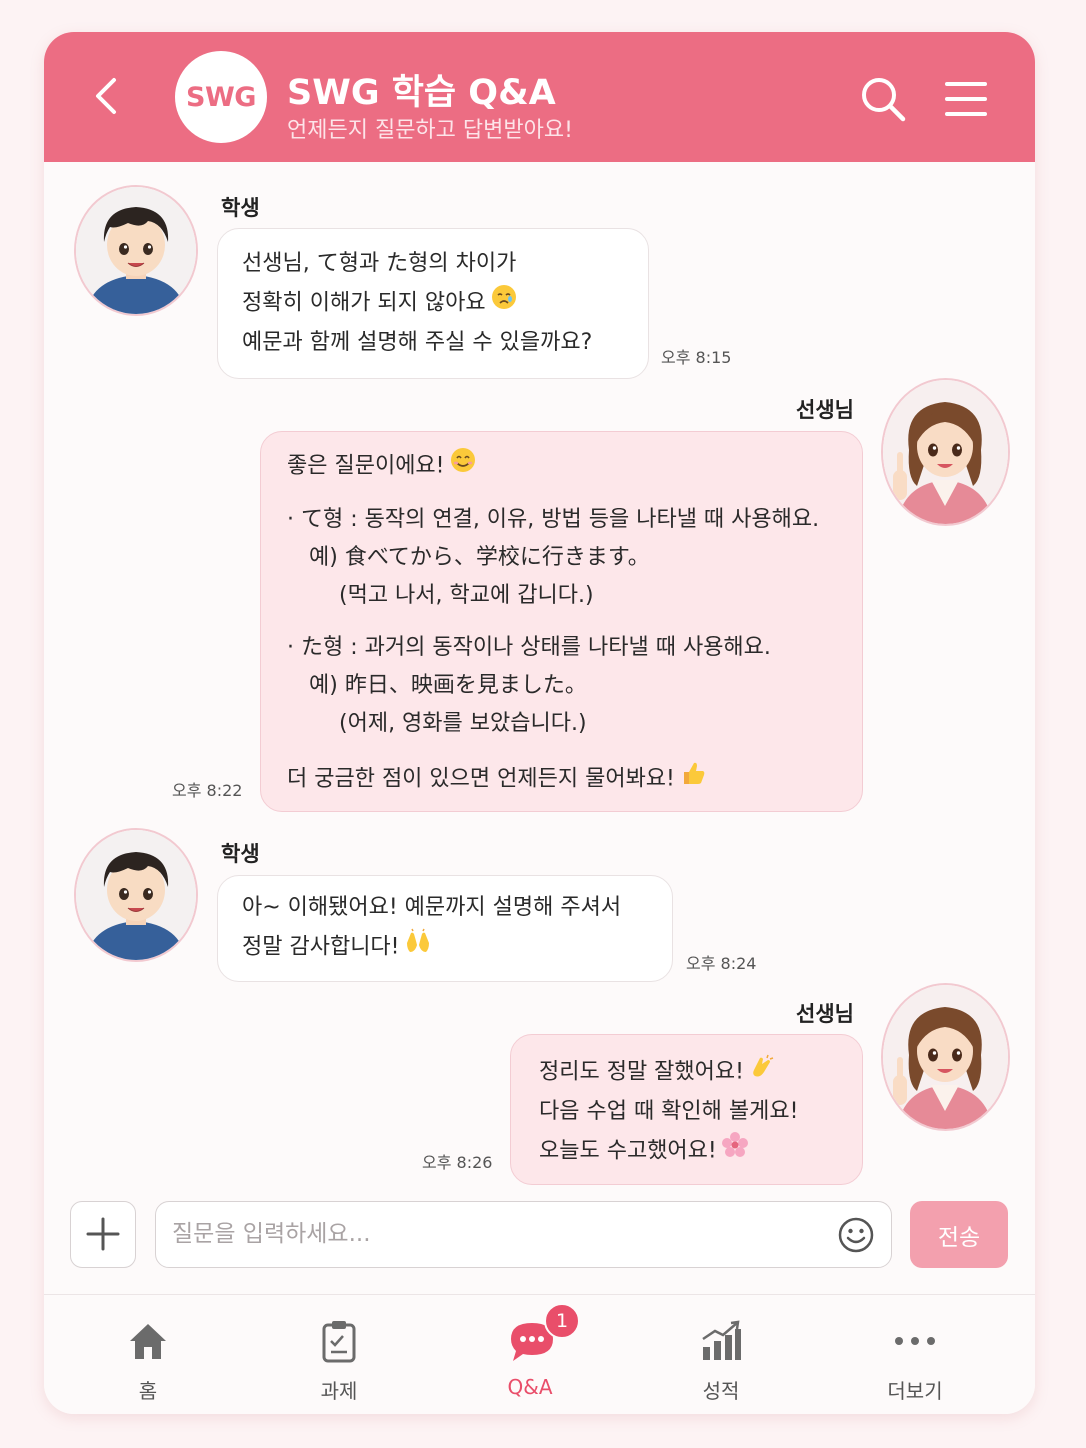 The height and width of the screenshot is (1448, 1086). Describe the element at coordinates (448, 685) in the screenshot. I see `message-line: 예) 昨日、映画を見ました。` at that location.